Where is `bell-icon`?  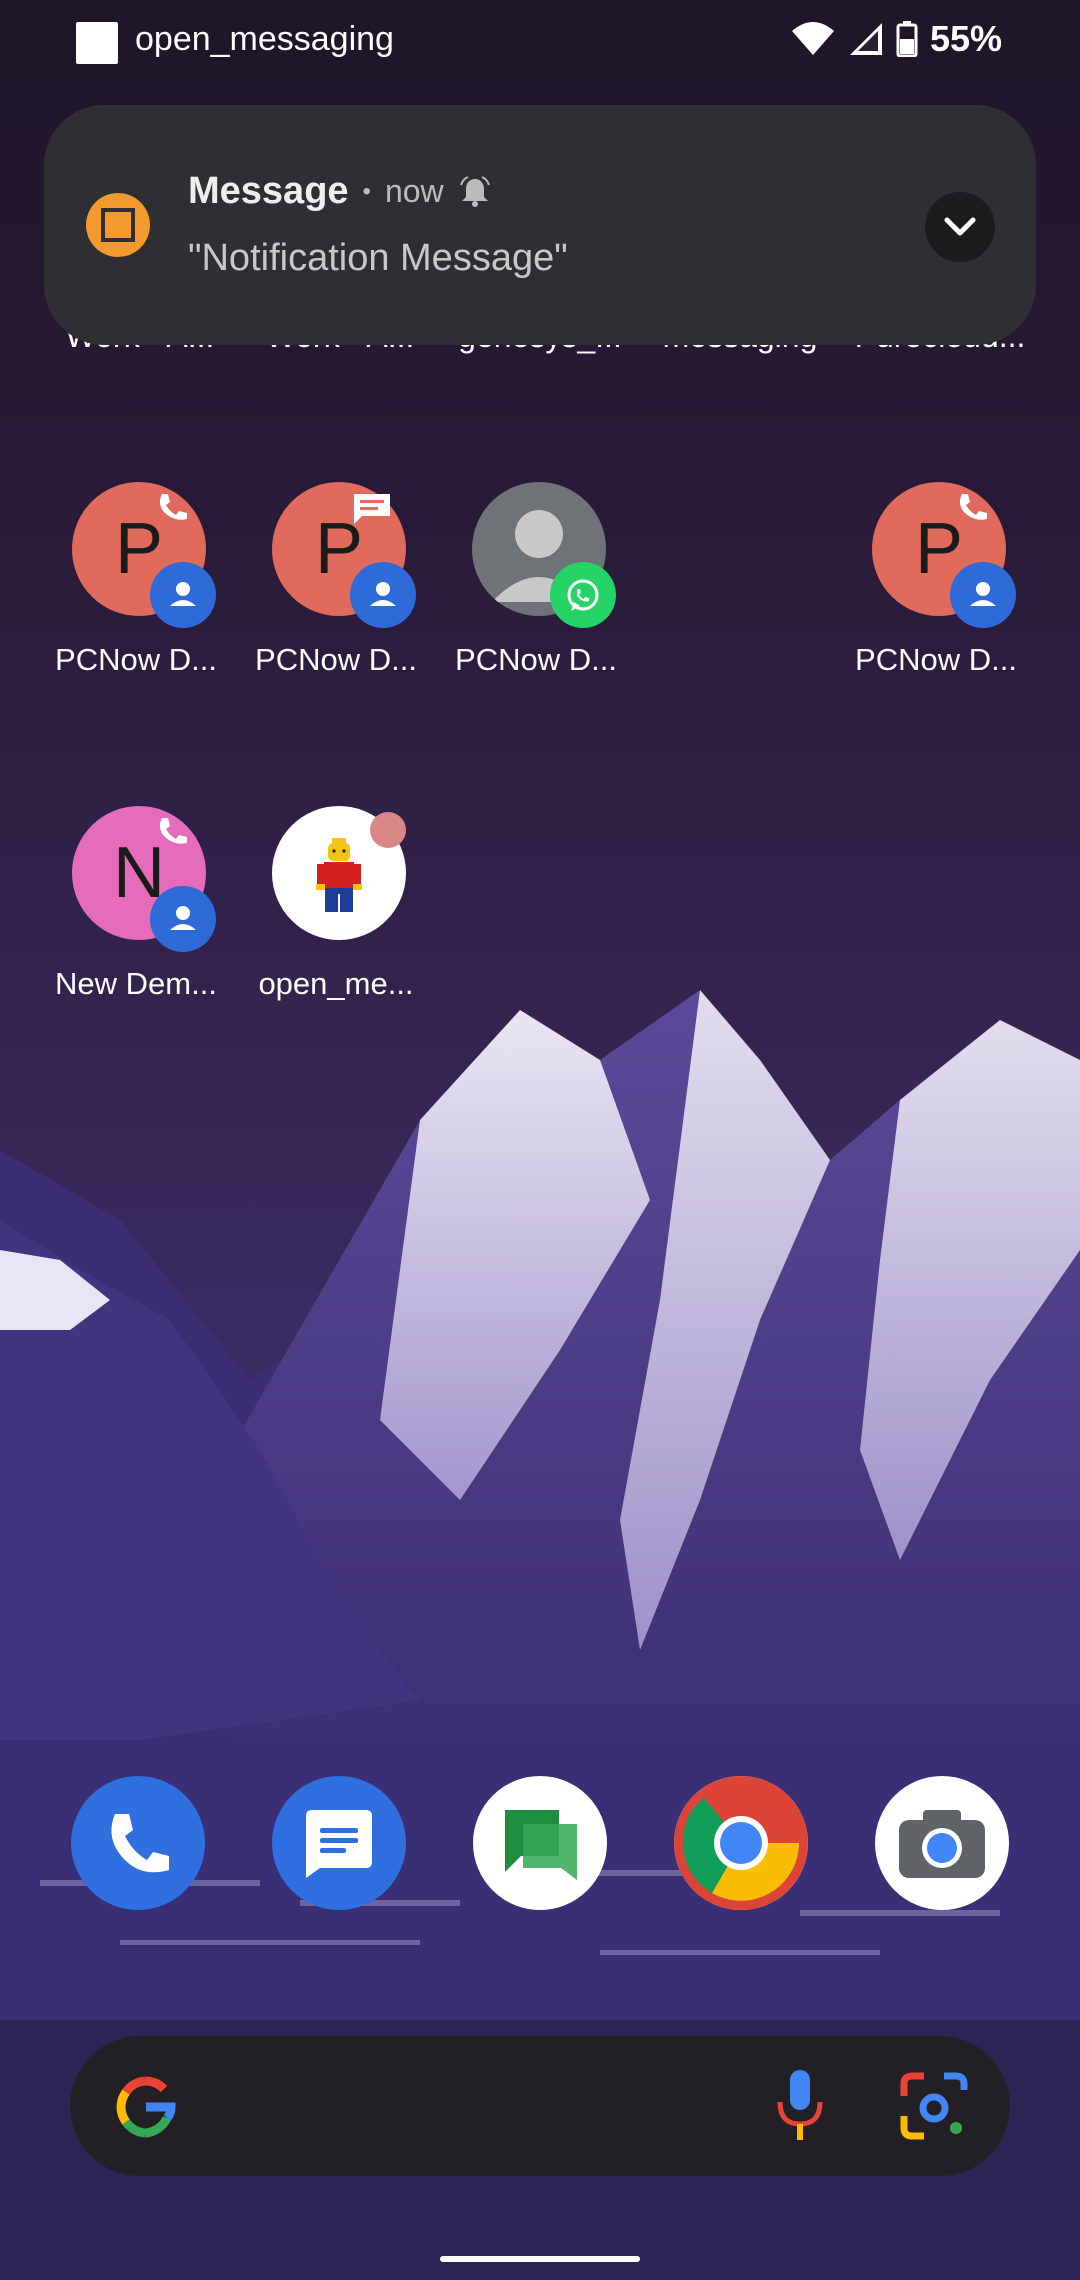 bell-icon is located at coordinates (474, 191).